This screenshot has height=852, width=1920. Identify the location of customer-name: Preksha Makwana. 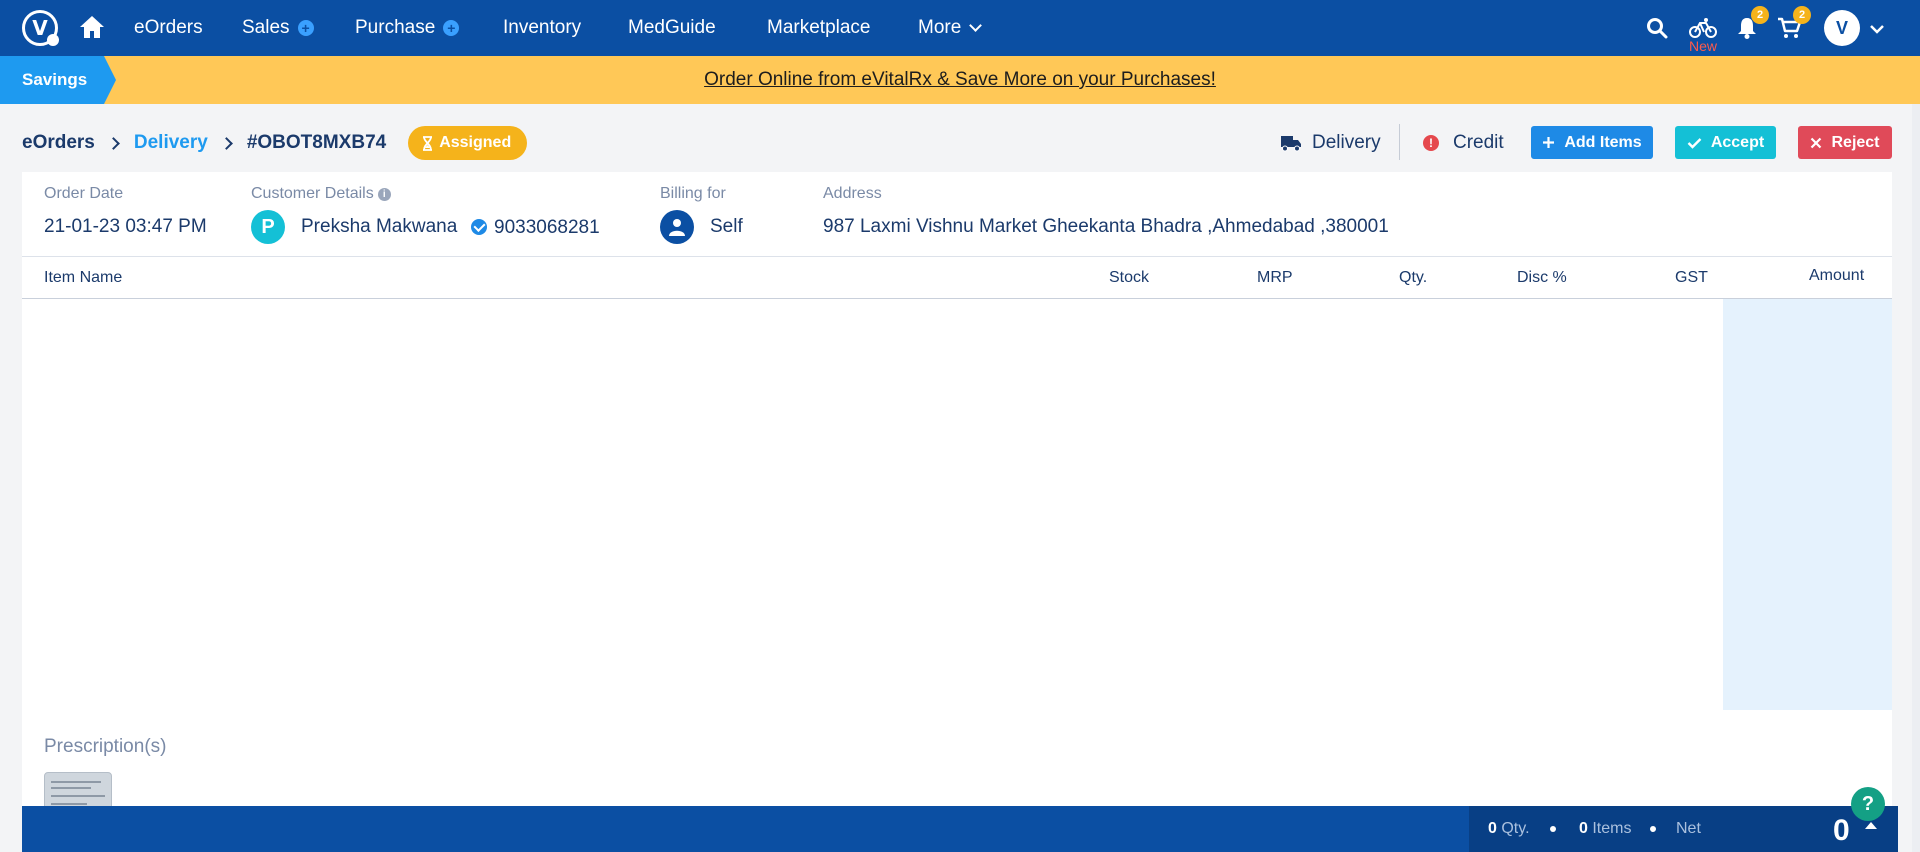
(379, 227).